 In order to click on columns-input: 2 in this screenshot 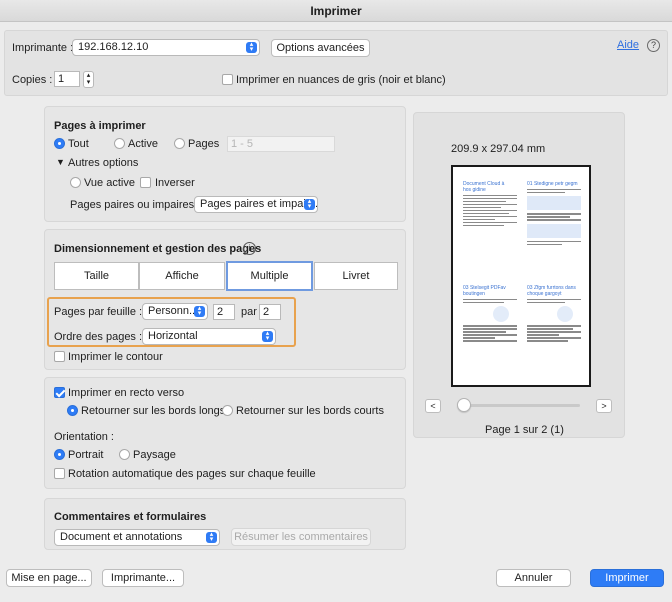, I will do `click(224, 312)`.